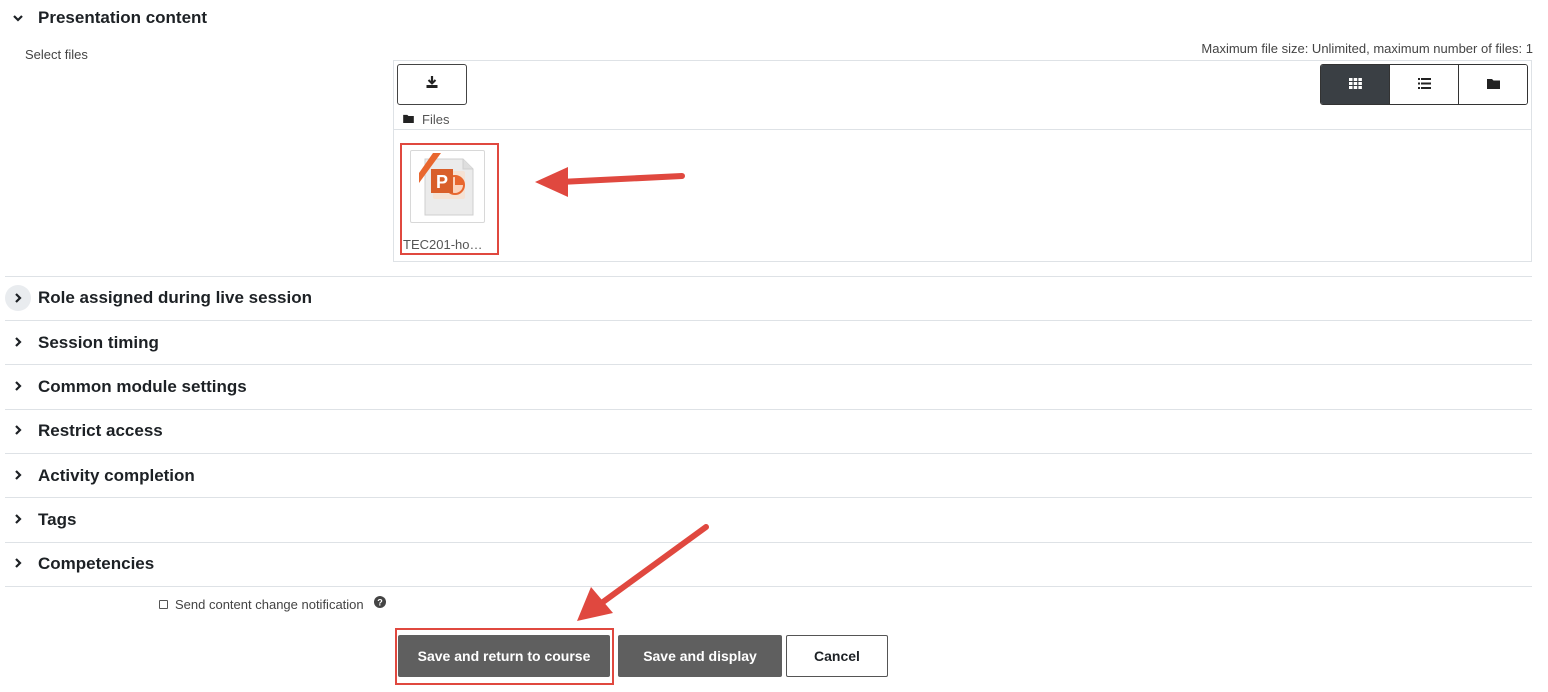  I want to click on list-view-icon, so click(1424, 85).